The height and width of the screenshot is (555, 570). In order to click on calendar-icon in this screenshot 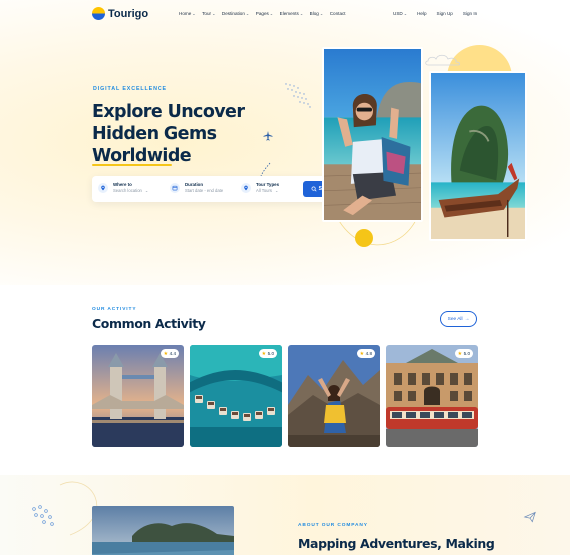, I will do `click(175, 188)`.